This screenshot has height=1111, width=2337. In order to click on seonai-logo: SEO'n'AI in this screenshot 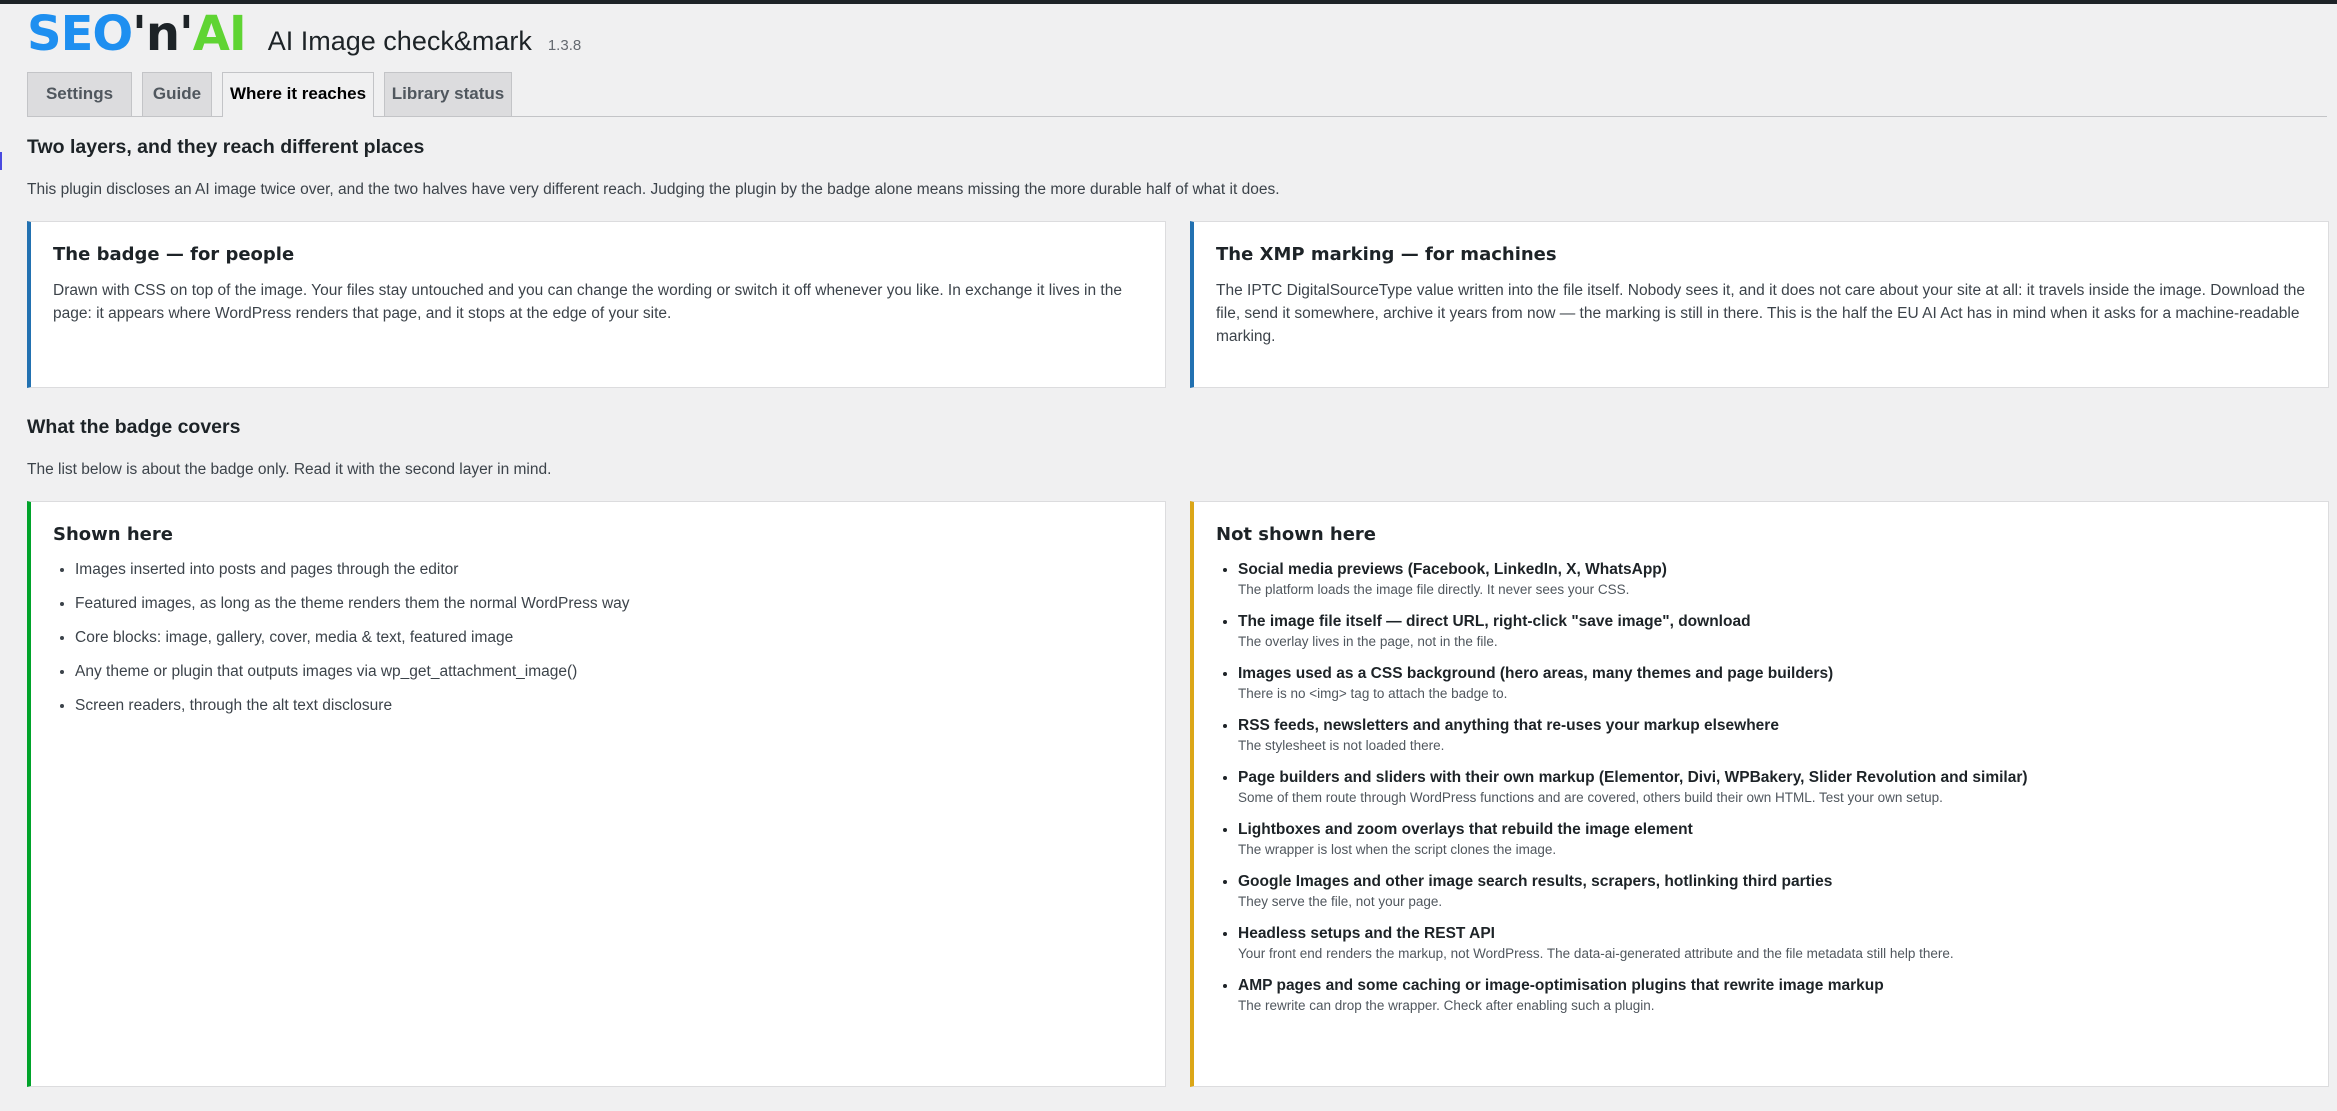, I will do `click(137, 34)`.